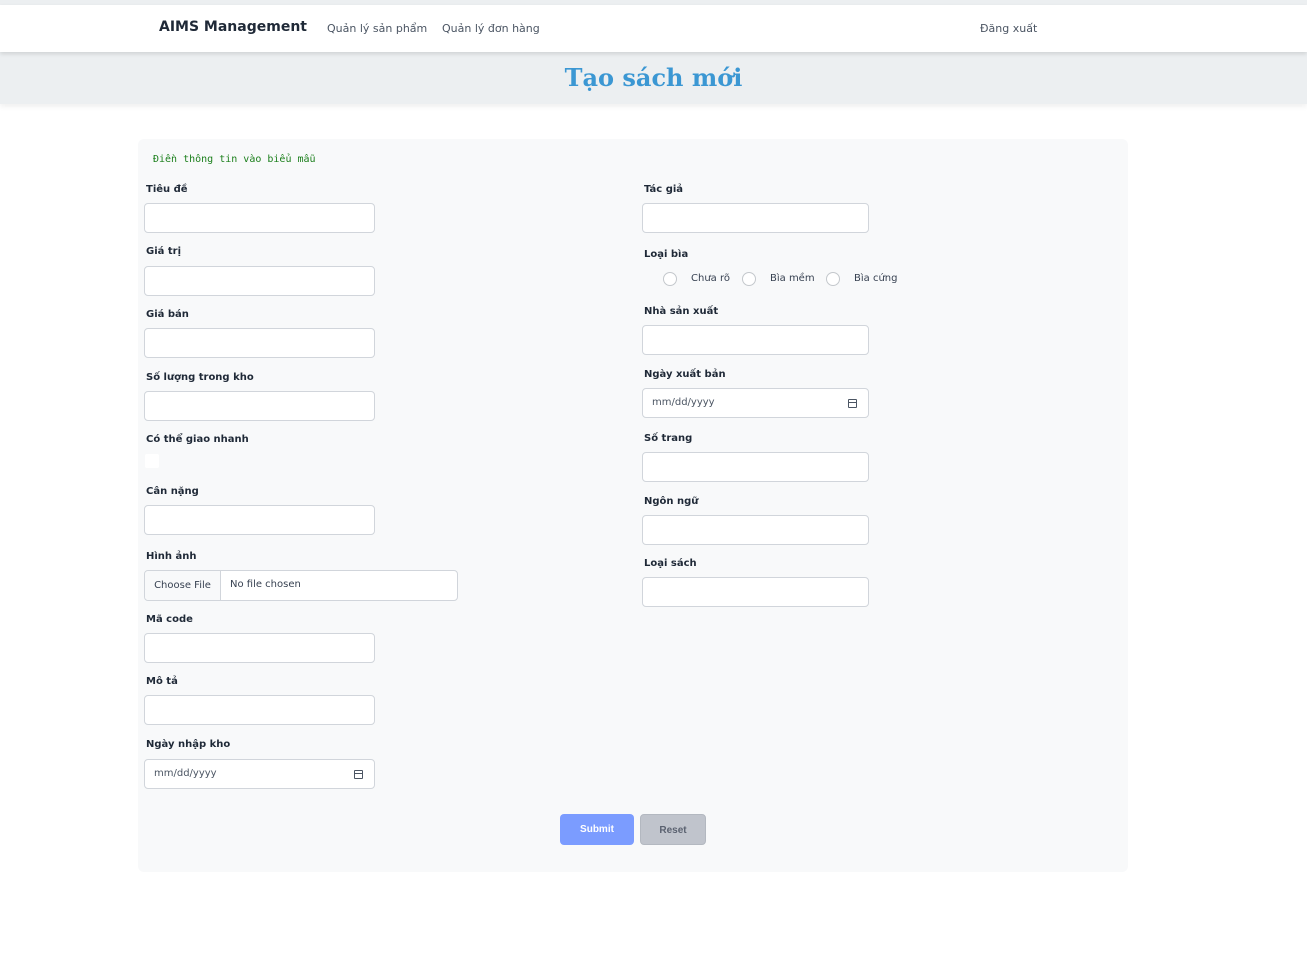 This screenshot has height=956, width=1307. Describe the element at coordinates (755, 340) in the screenshot. I see `publisher-input` at that location.